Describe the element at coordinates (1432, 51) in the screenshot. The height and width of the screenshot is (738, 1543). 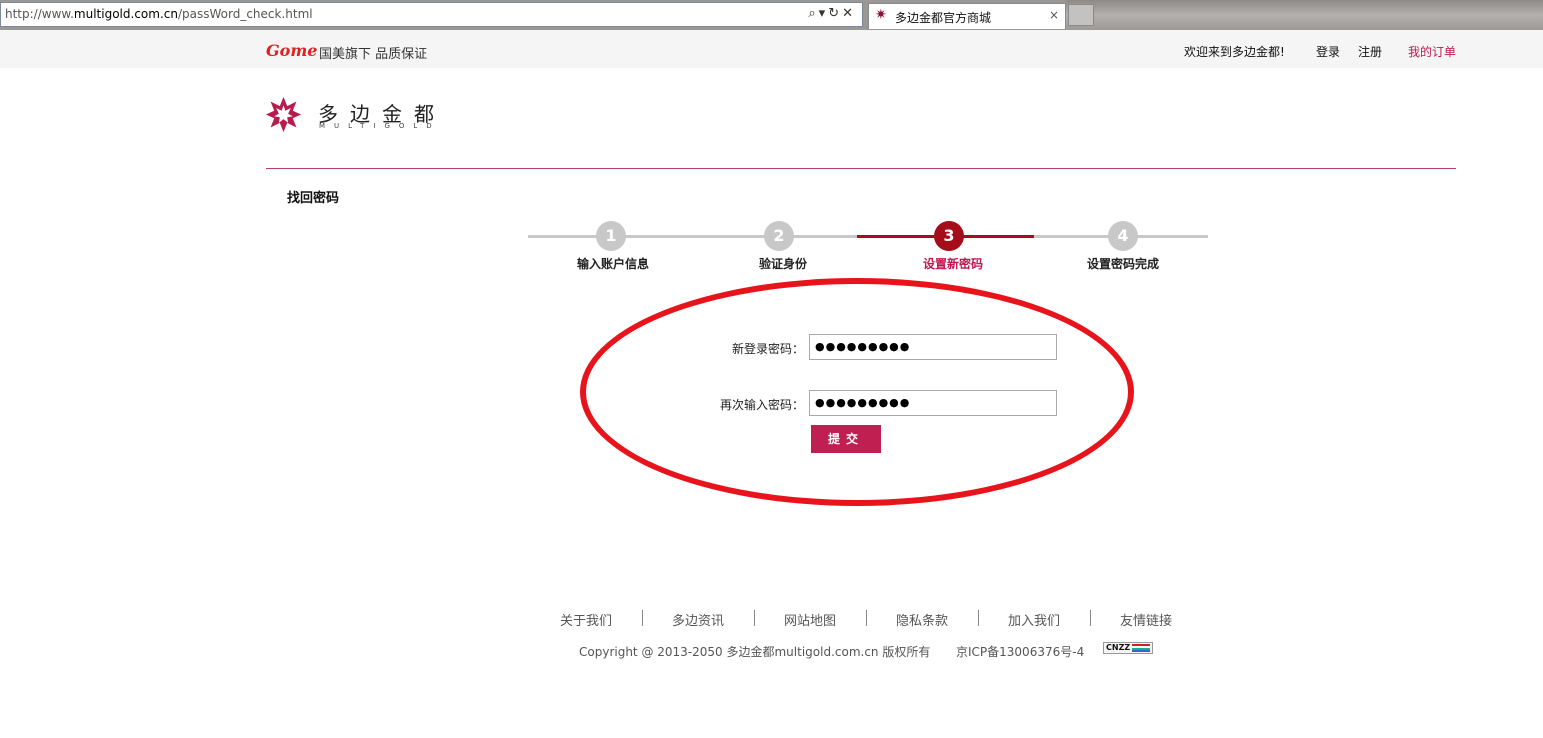
I see `my-orders-link: 我的订单` at that location.